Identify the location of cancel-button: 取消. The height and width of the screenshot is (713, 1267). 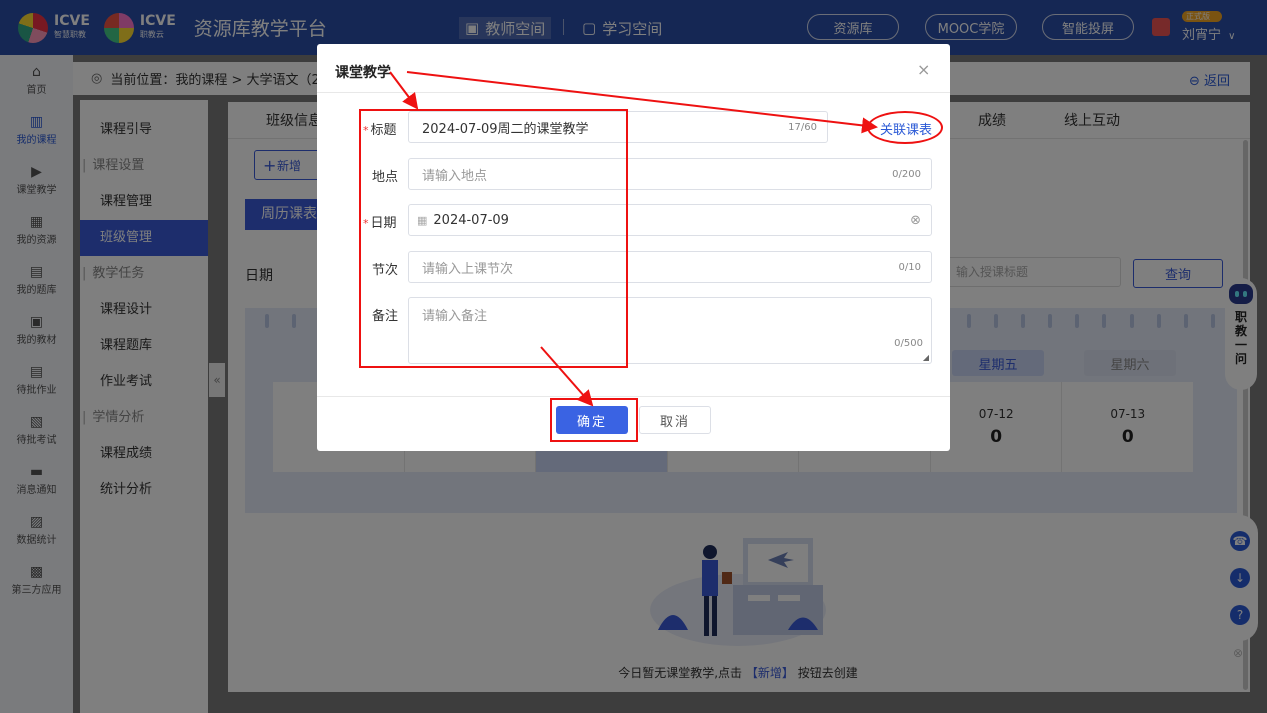
(675, 420).